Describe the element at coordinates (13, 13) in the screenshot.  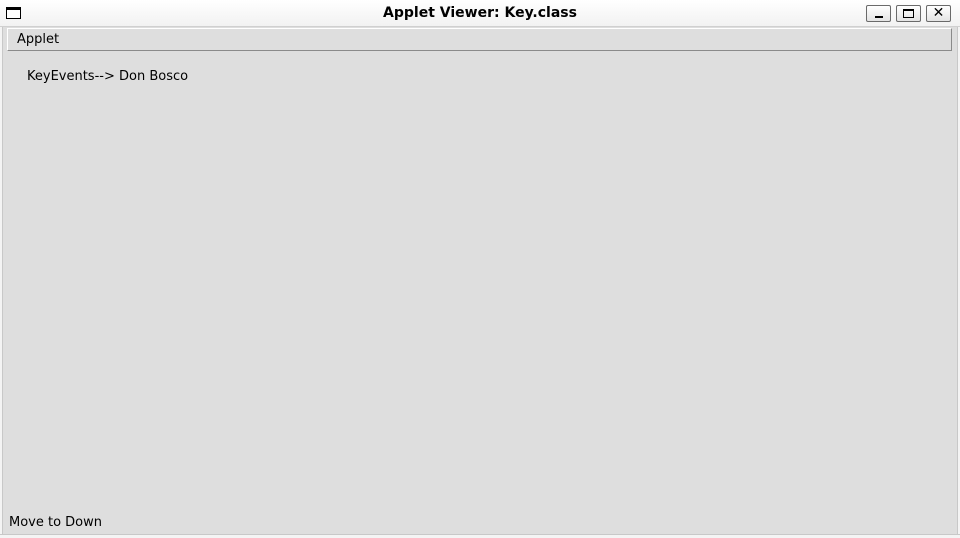
I see `window-menu-icon` at that location.